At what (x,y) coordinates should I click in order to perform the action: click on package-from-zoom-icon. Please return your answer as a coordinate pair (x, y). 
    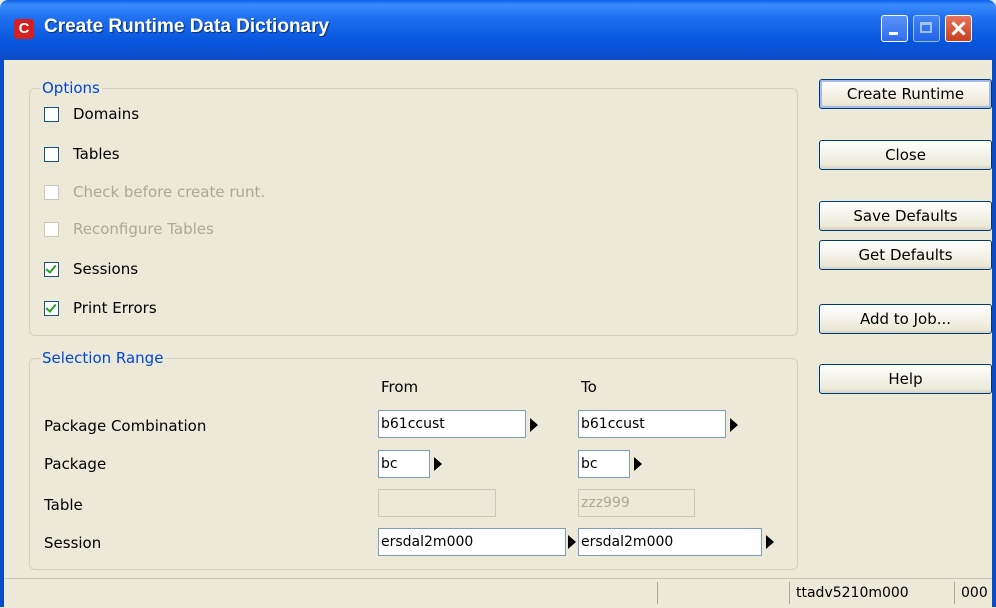
    Looking at the image, I should click on (438, 464).